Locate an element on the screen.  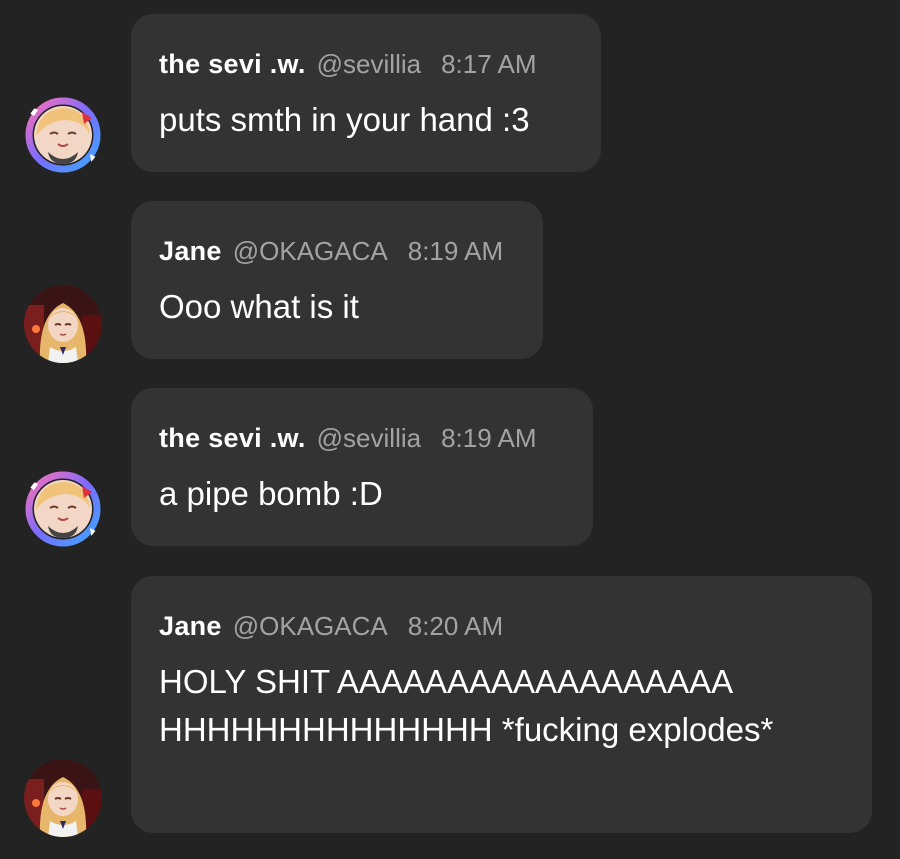
message-text: Ooo what is it is located at coordinates (259, 306).